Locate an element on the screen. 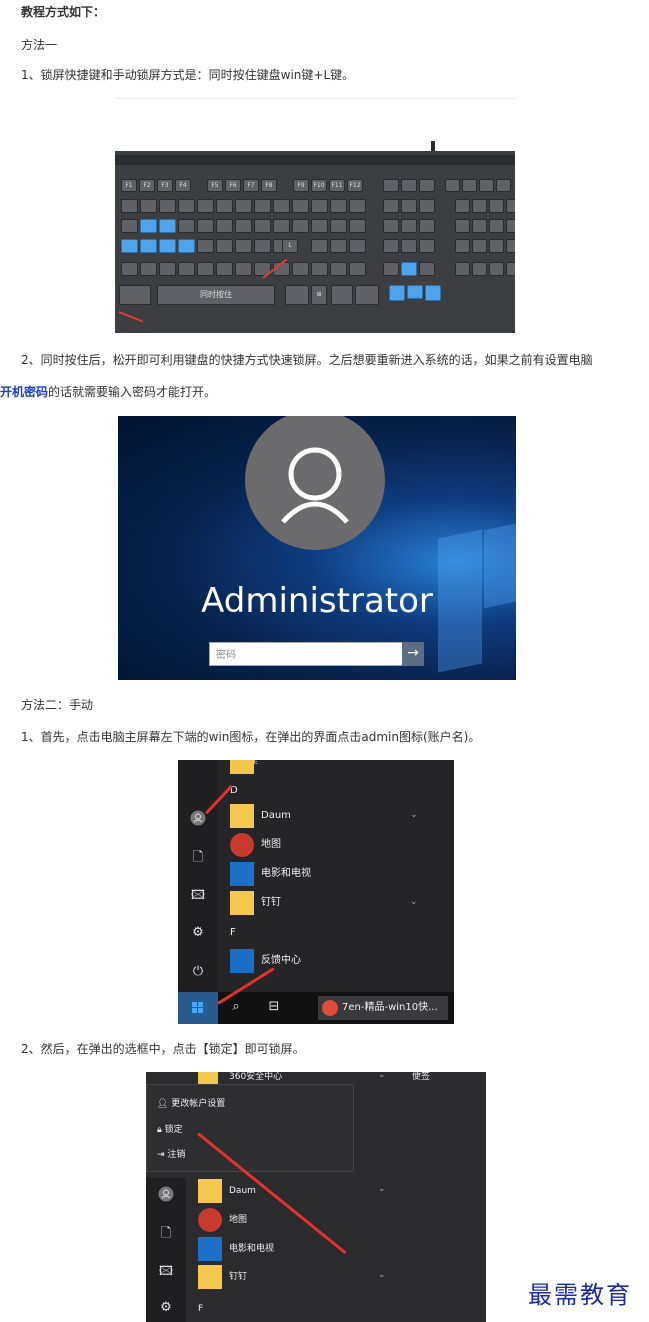  task-view-icon: ⊟ is located at coordinates (274, 1006).